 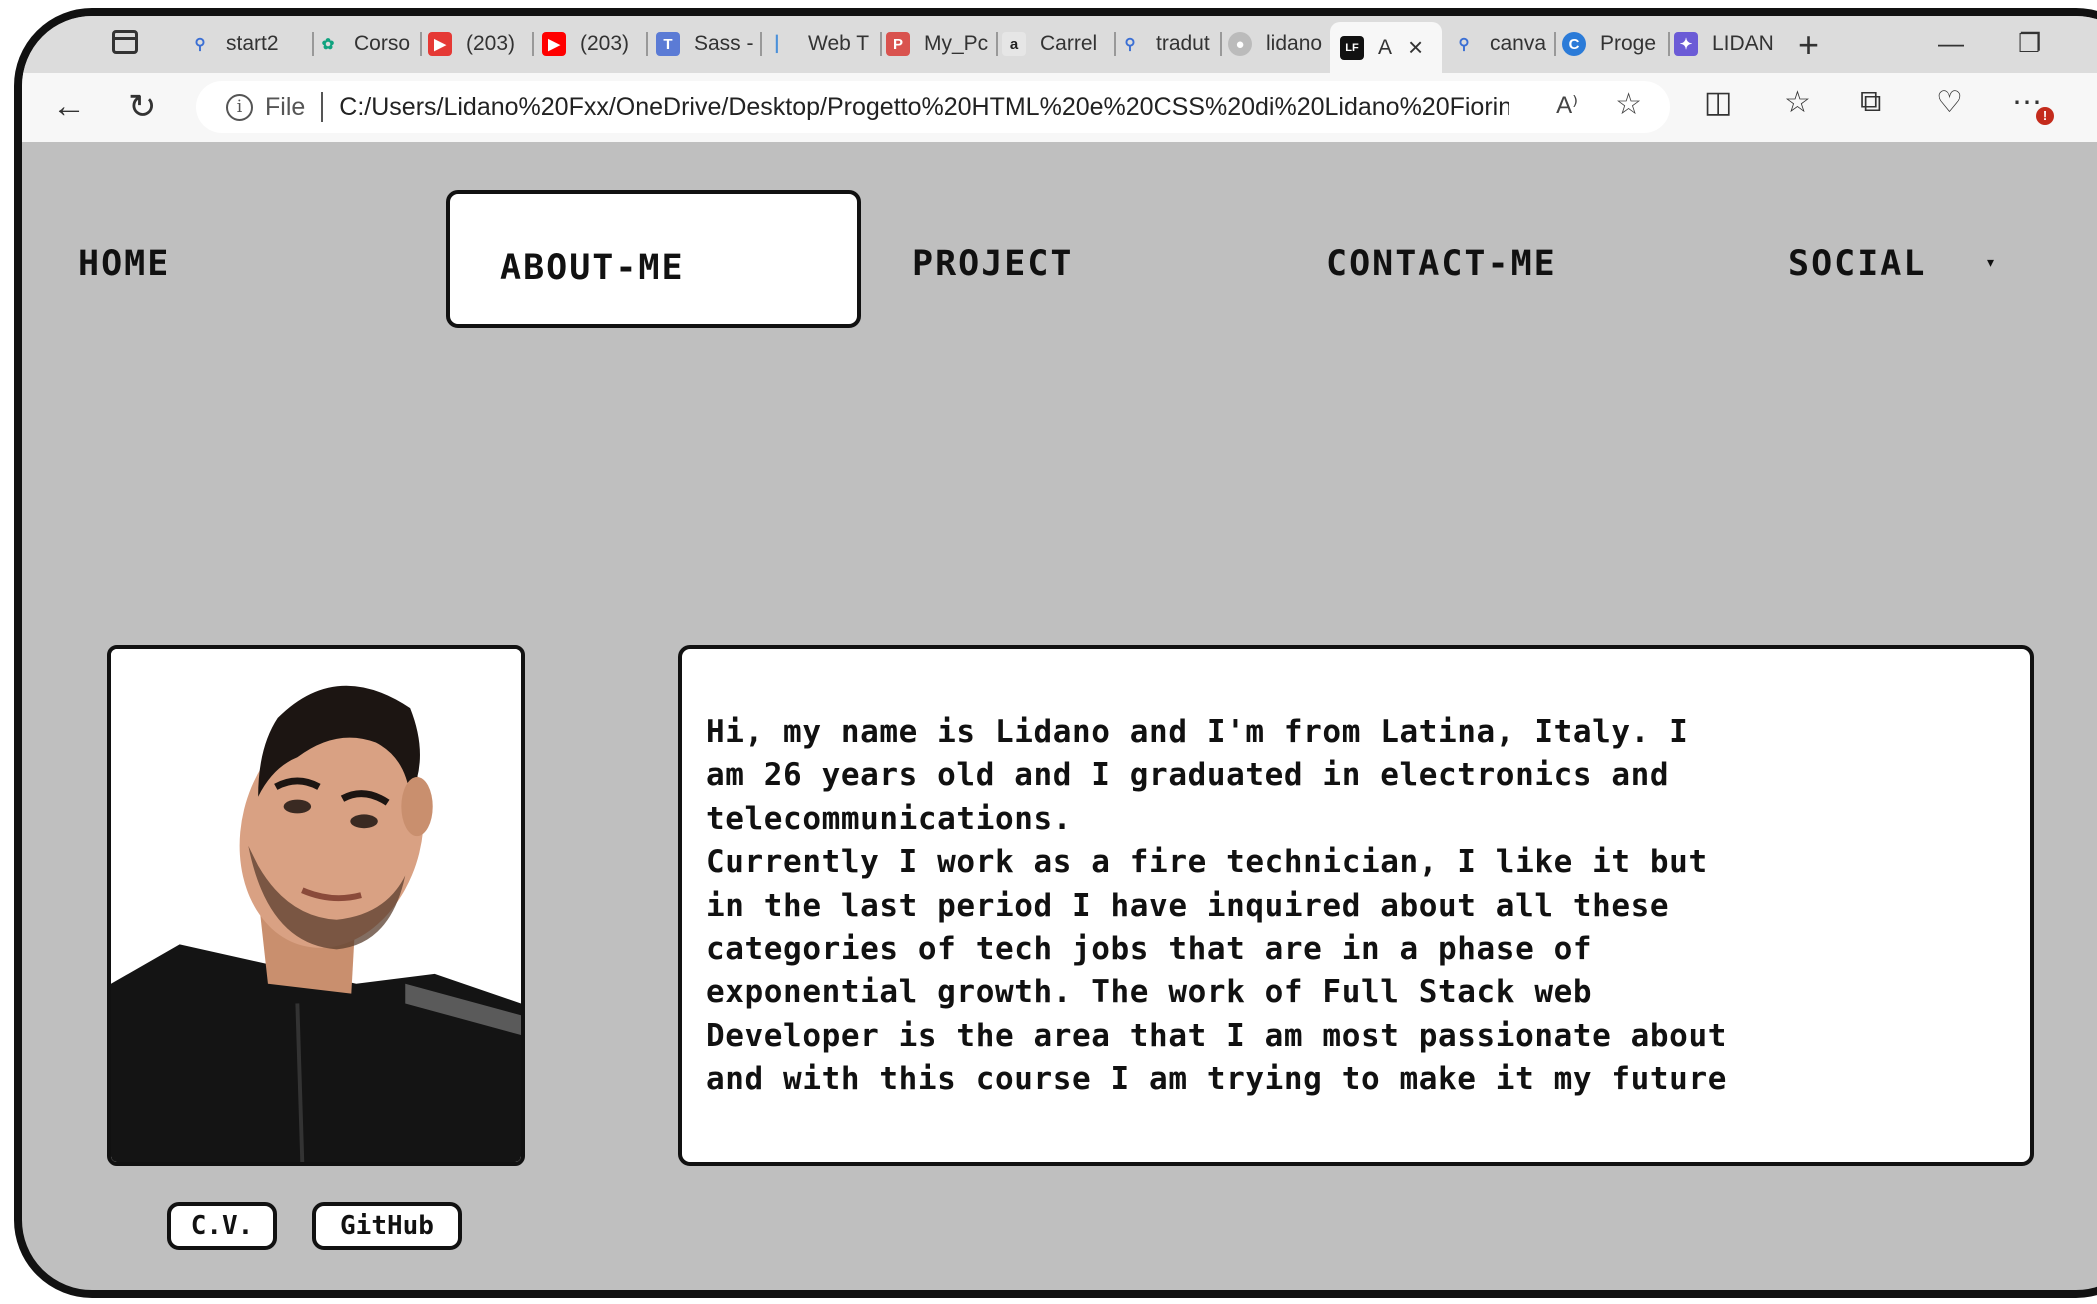 I want to click on browser-tab: P My_Pc, so click(x=940, y=44).